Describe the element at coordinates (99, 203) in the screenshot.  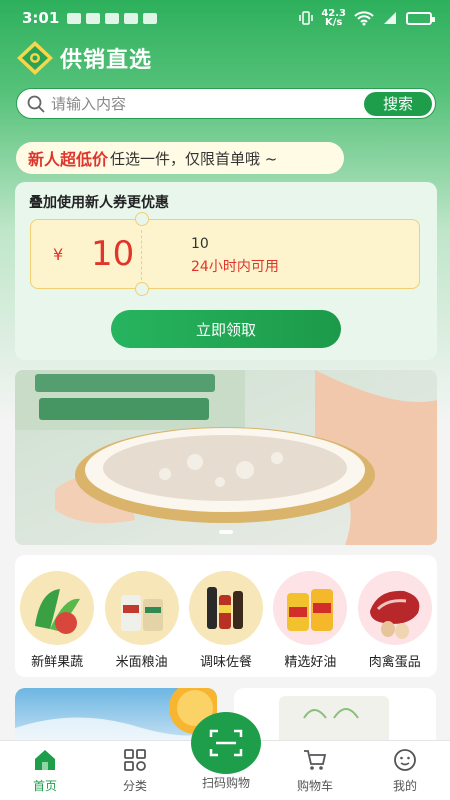
I see `coupon-card-title: 叠加使用新人券更优惠` at that location.